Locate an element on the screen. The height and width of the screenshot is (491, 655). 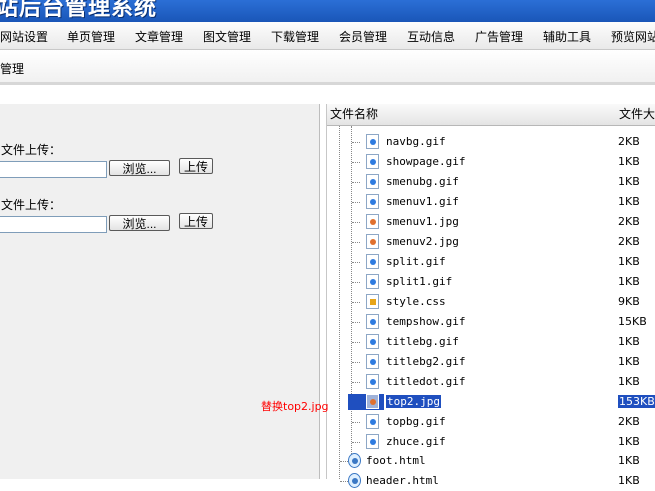
file-row-zhuce-gif: zhuce.gif 1KB is located at coordinates (491, 442).